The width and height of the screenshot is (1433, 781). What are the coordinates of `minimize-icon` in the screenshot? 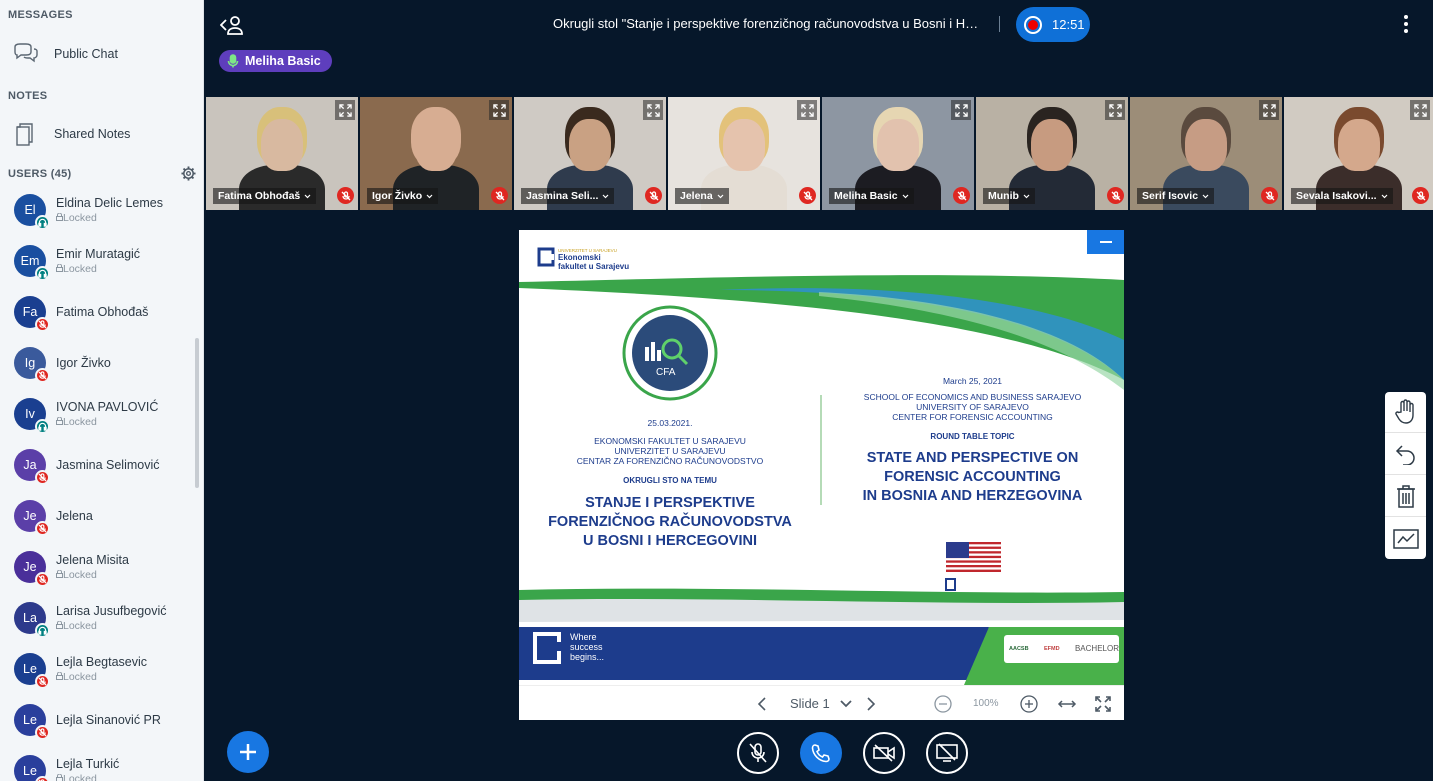 It's located at (1105, 242).